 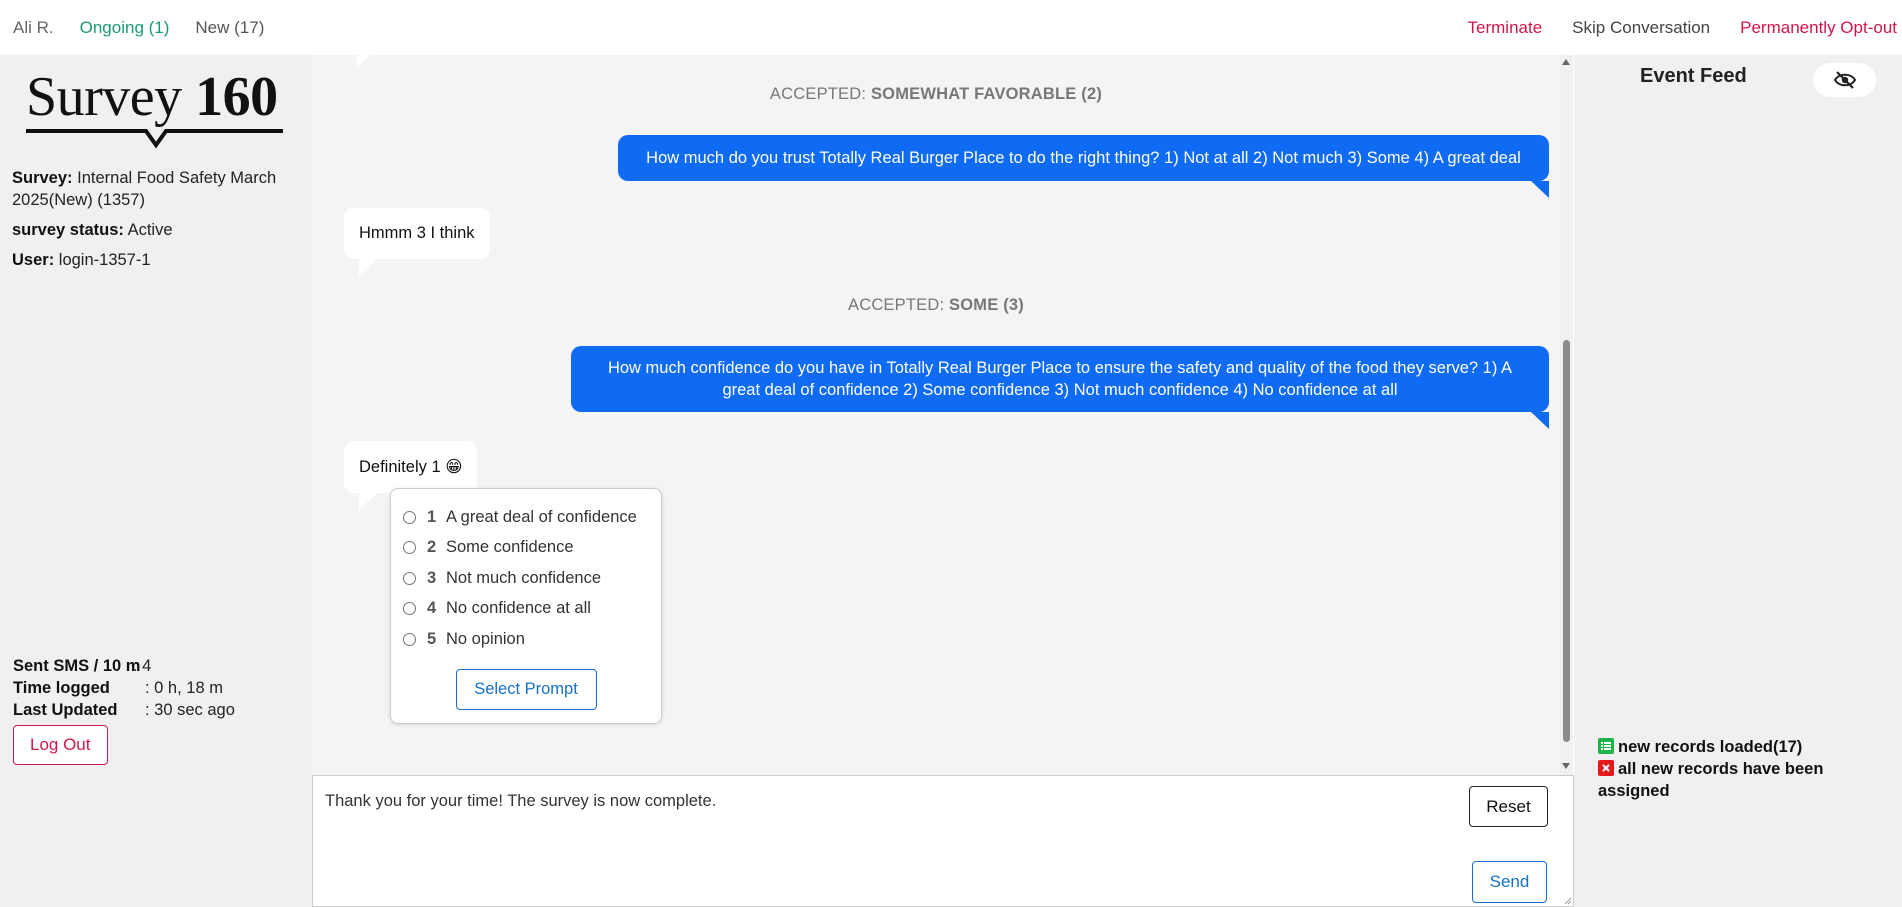 I want to click on incoming-message: Hmmm 3 I think, so click(x=417, y=242).